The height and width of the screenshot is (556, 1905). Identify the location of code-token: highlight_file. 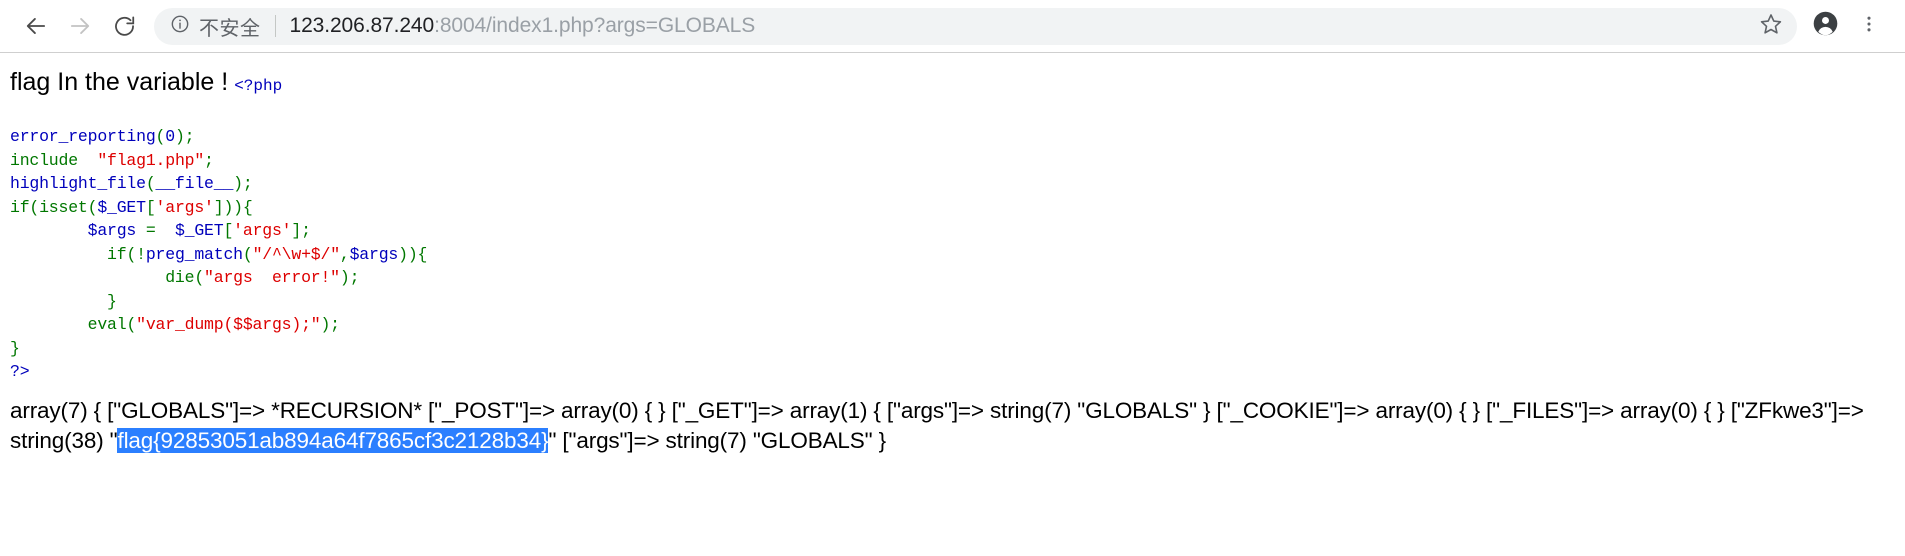
(78, 183).